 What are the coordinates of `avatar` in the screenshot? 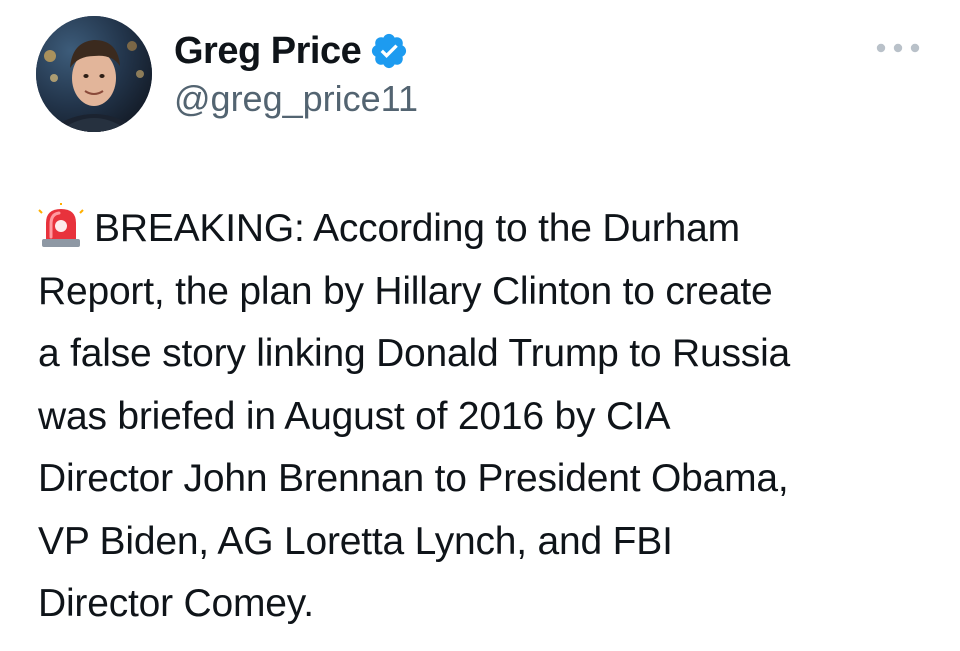 It's located at (94, 74).